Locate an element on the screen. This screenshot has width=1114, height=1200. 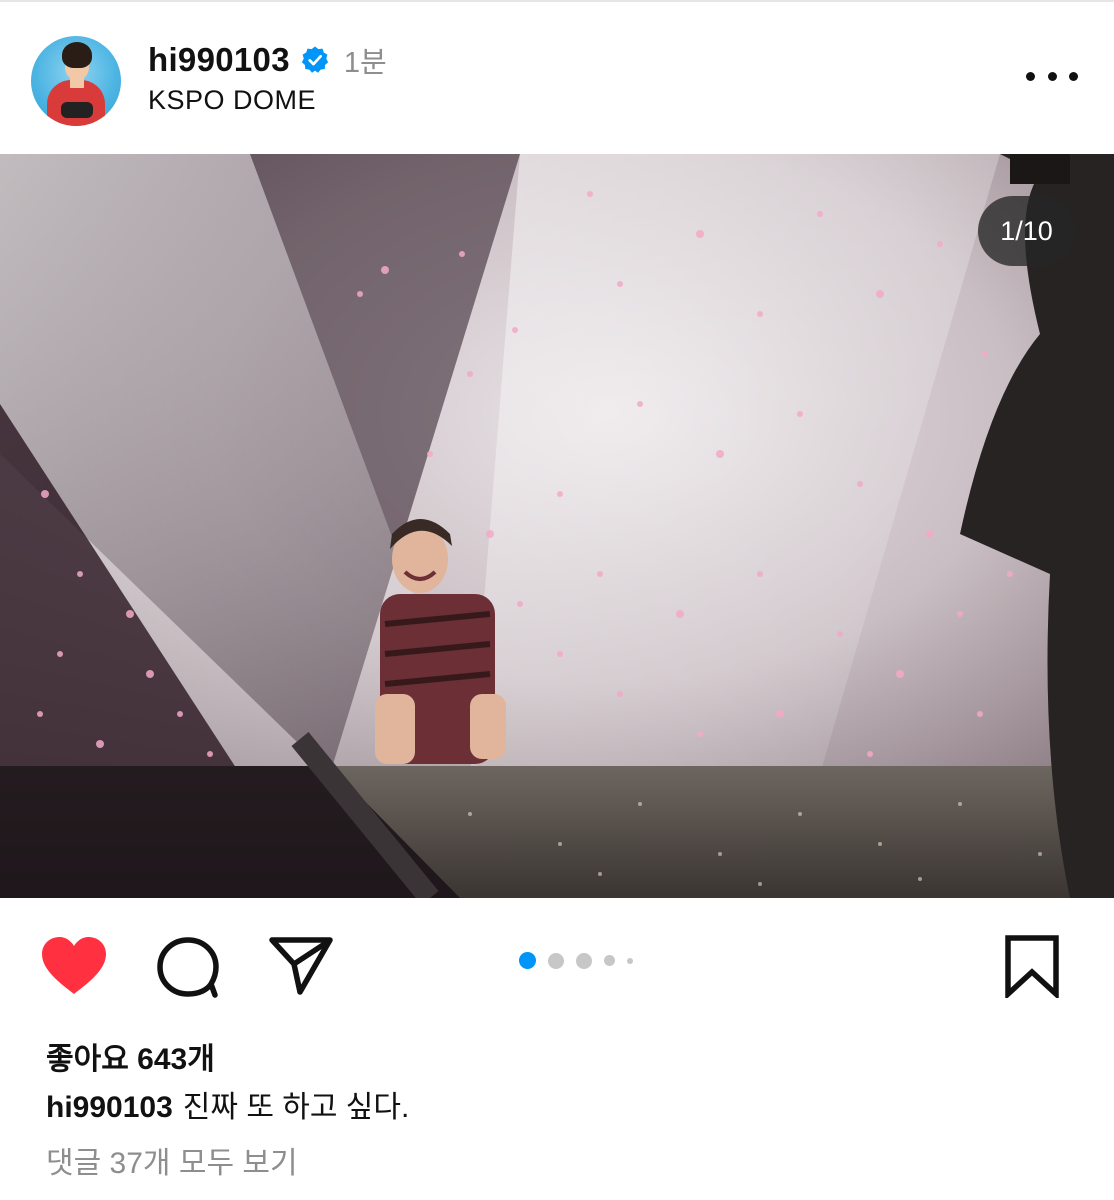
profile-avatar is located at coordinates (76, 81).